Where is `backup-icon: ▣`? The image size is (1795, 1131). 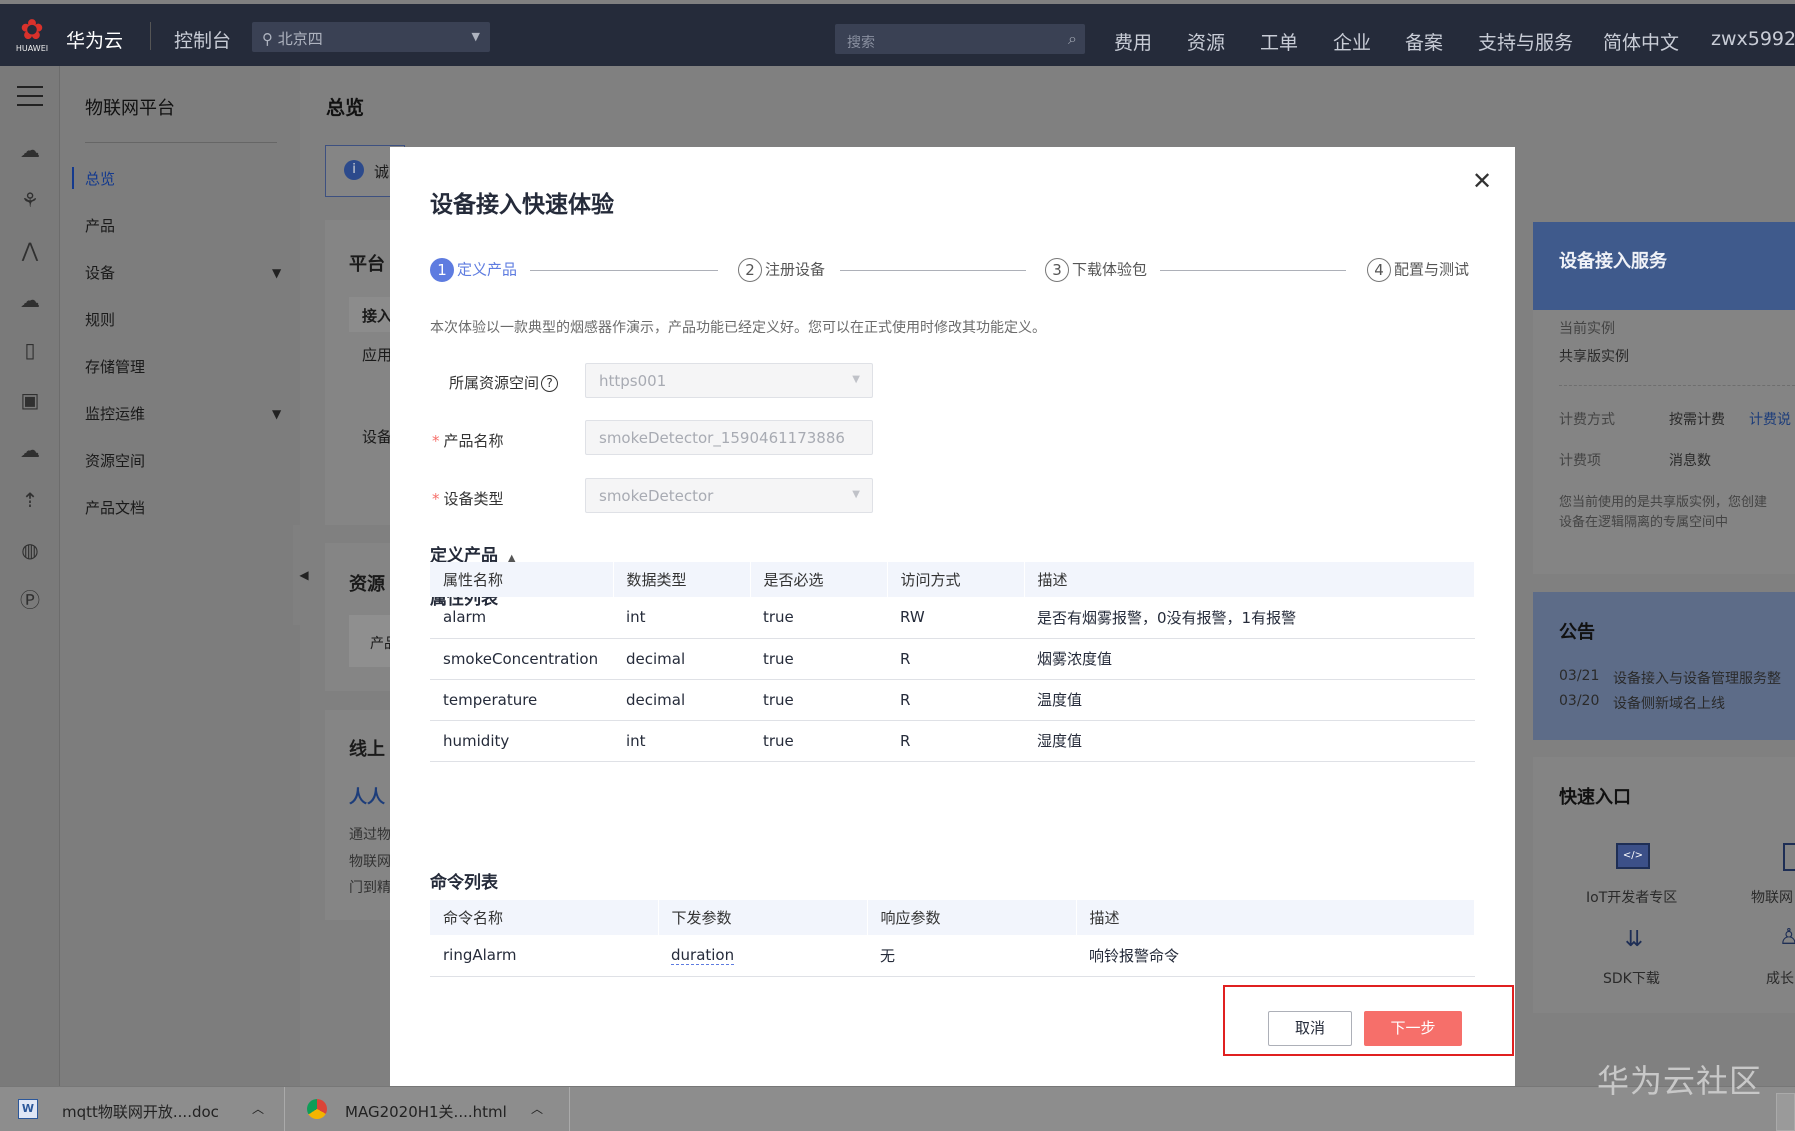
backup-icon: ▣ is located at coordinates (30, 400).